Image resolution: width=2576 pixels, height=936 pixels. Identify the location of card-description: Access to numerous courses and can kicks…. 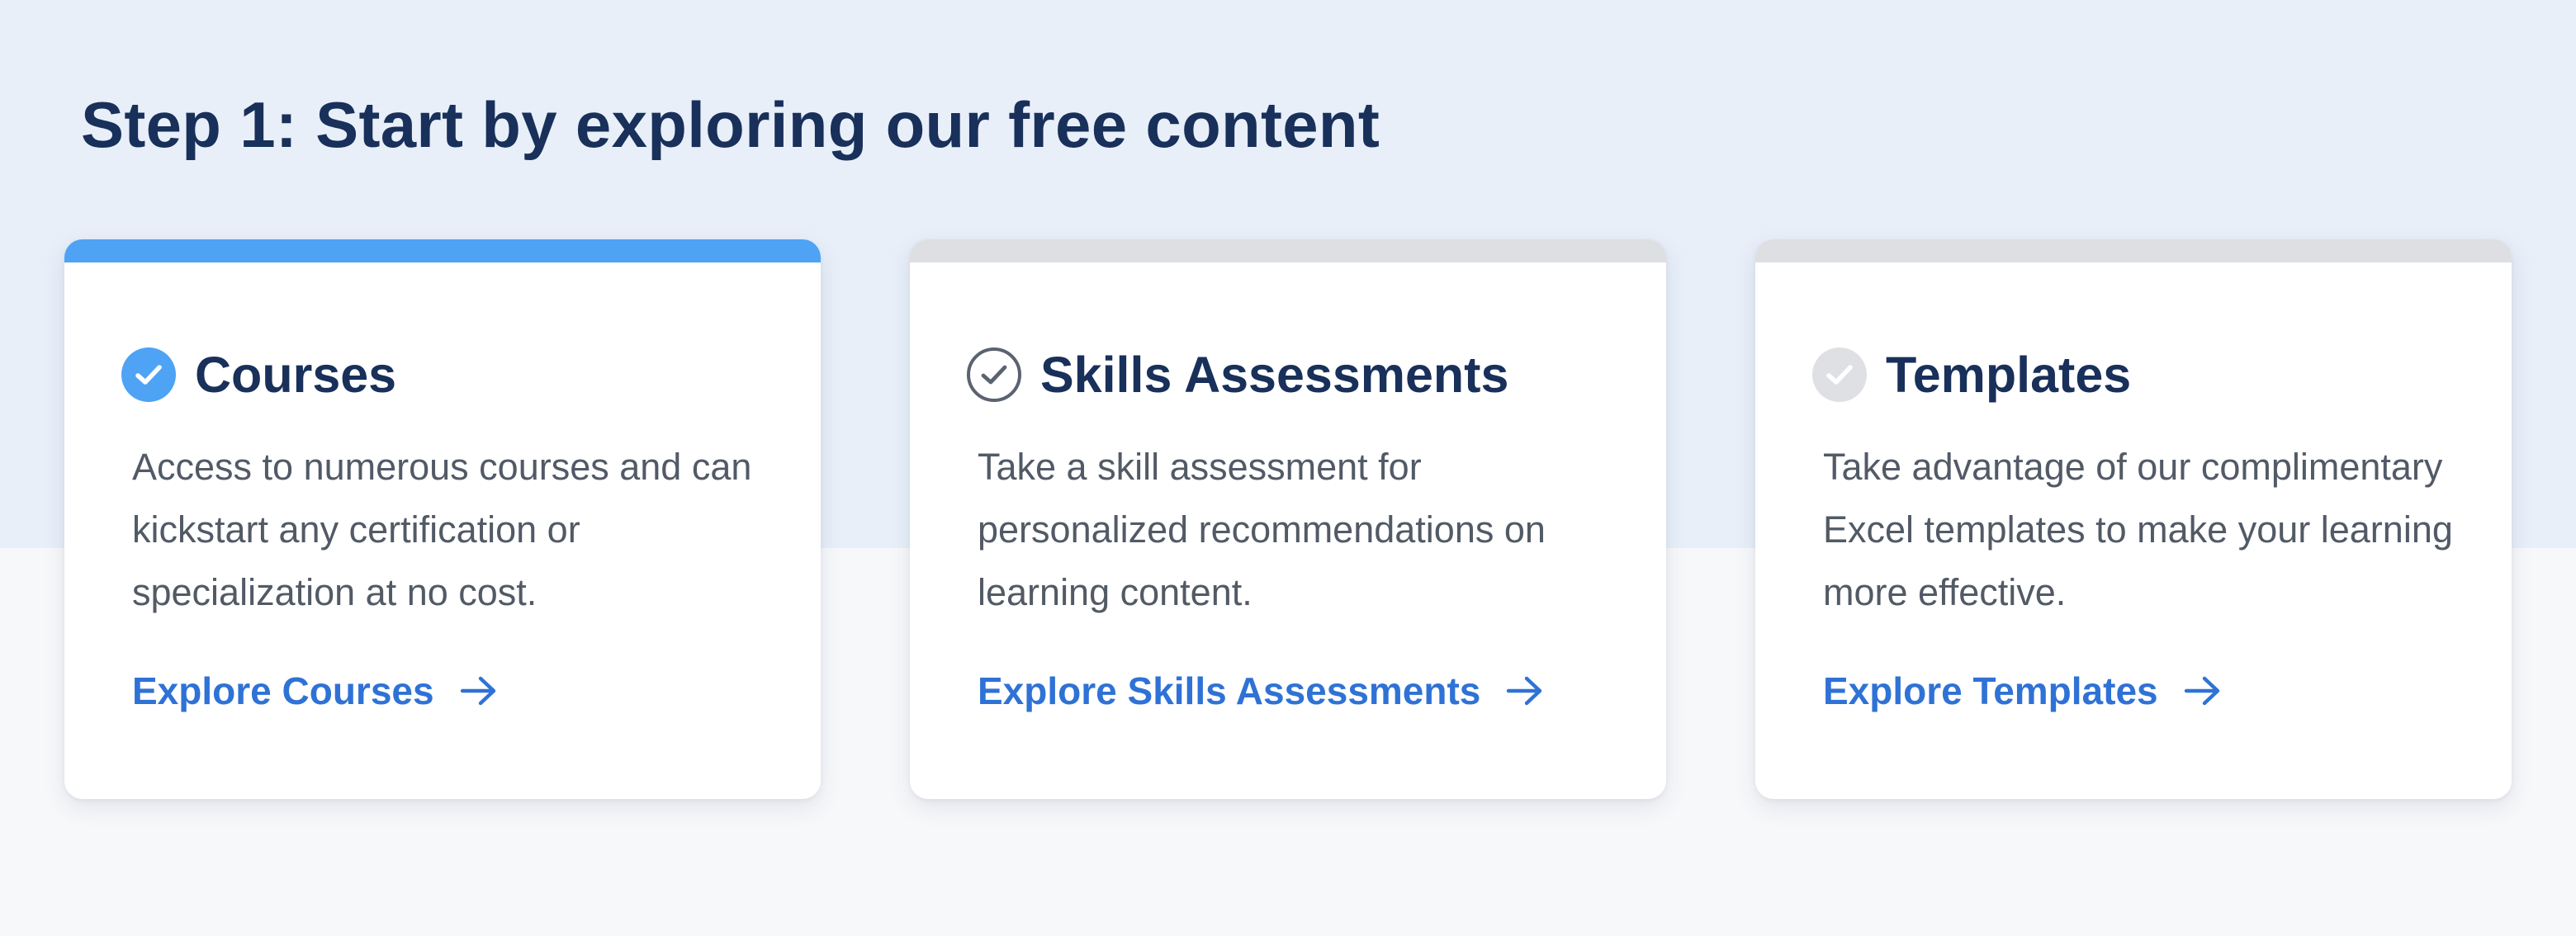
(442, 529).